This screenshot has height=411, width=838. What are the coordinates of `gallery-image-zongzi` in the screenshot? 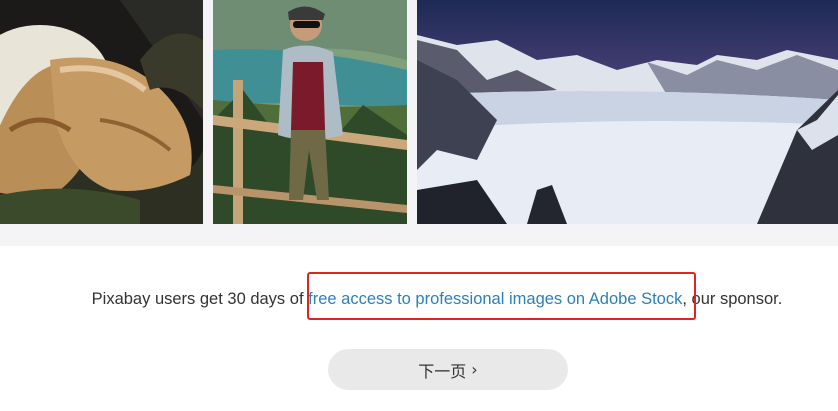 It's located at (101, 112).